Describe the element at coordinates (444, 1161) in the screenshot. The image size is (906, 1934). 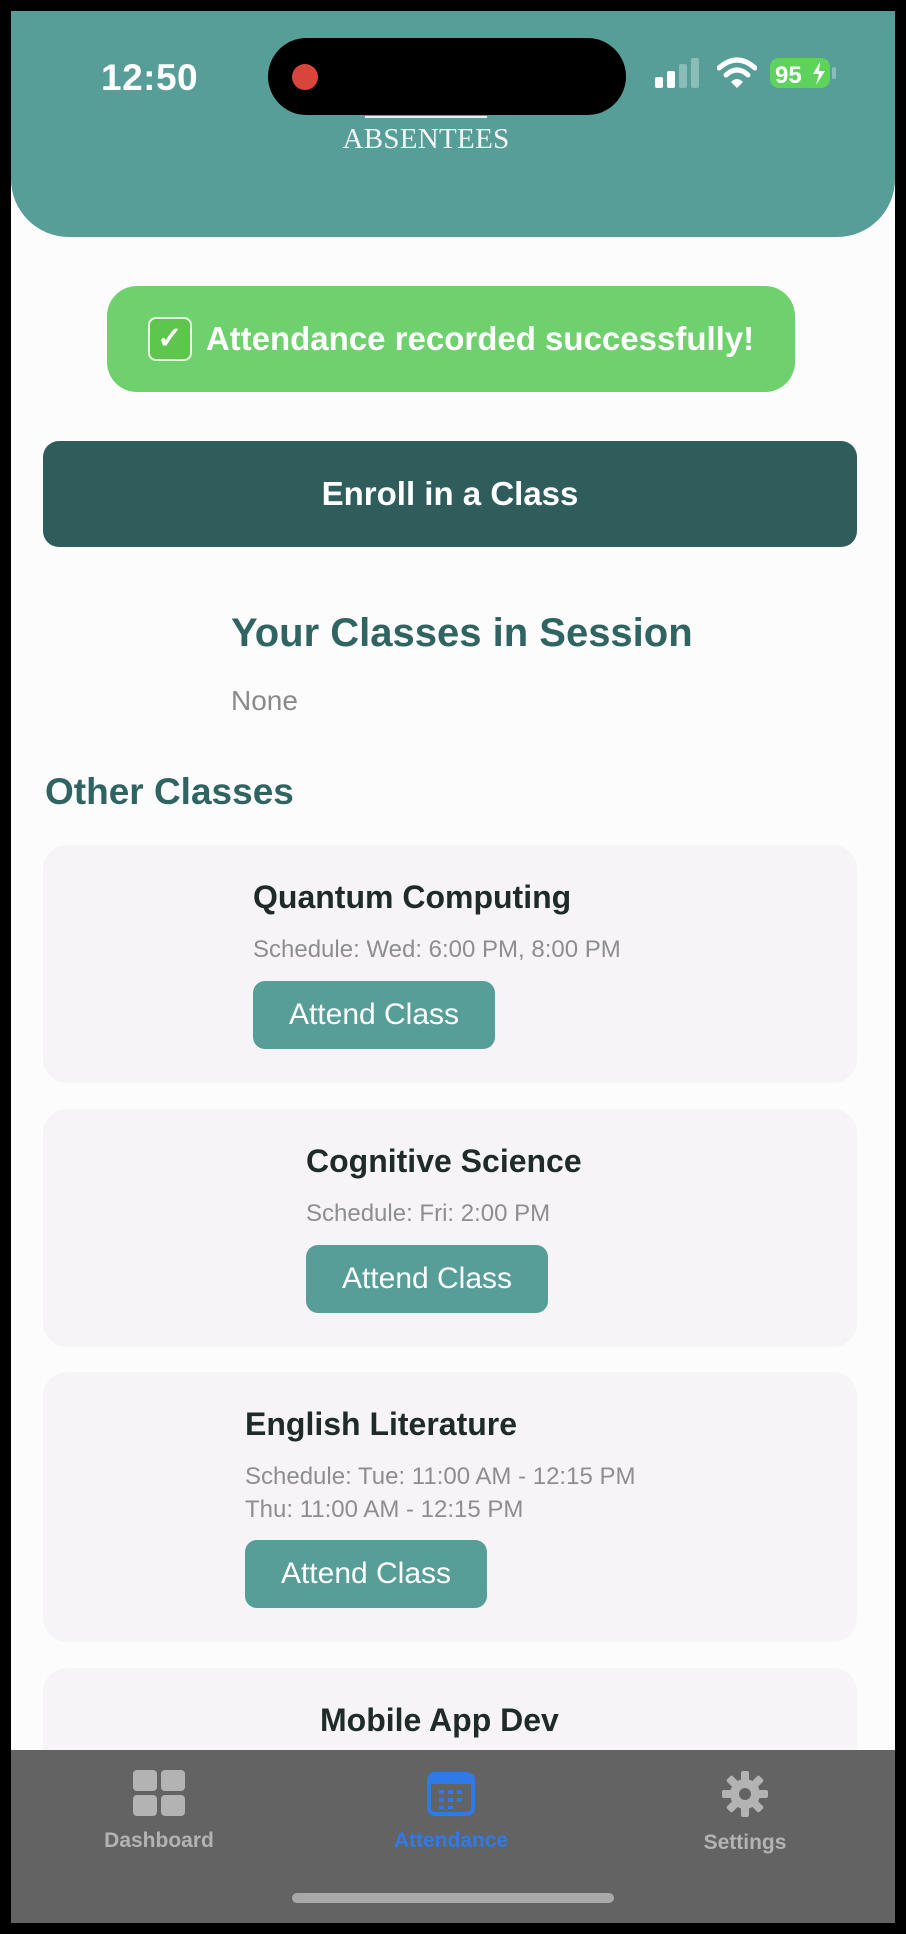
I see `class-name: Cognitive Science` at that location.